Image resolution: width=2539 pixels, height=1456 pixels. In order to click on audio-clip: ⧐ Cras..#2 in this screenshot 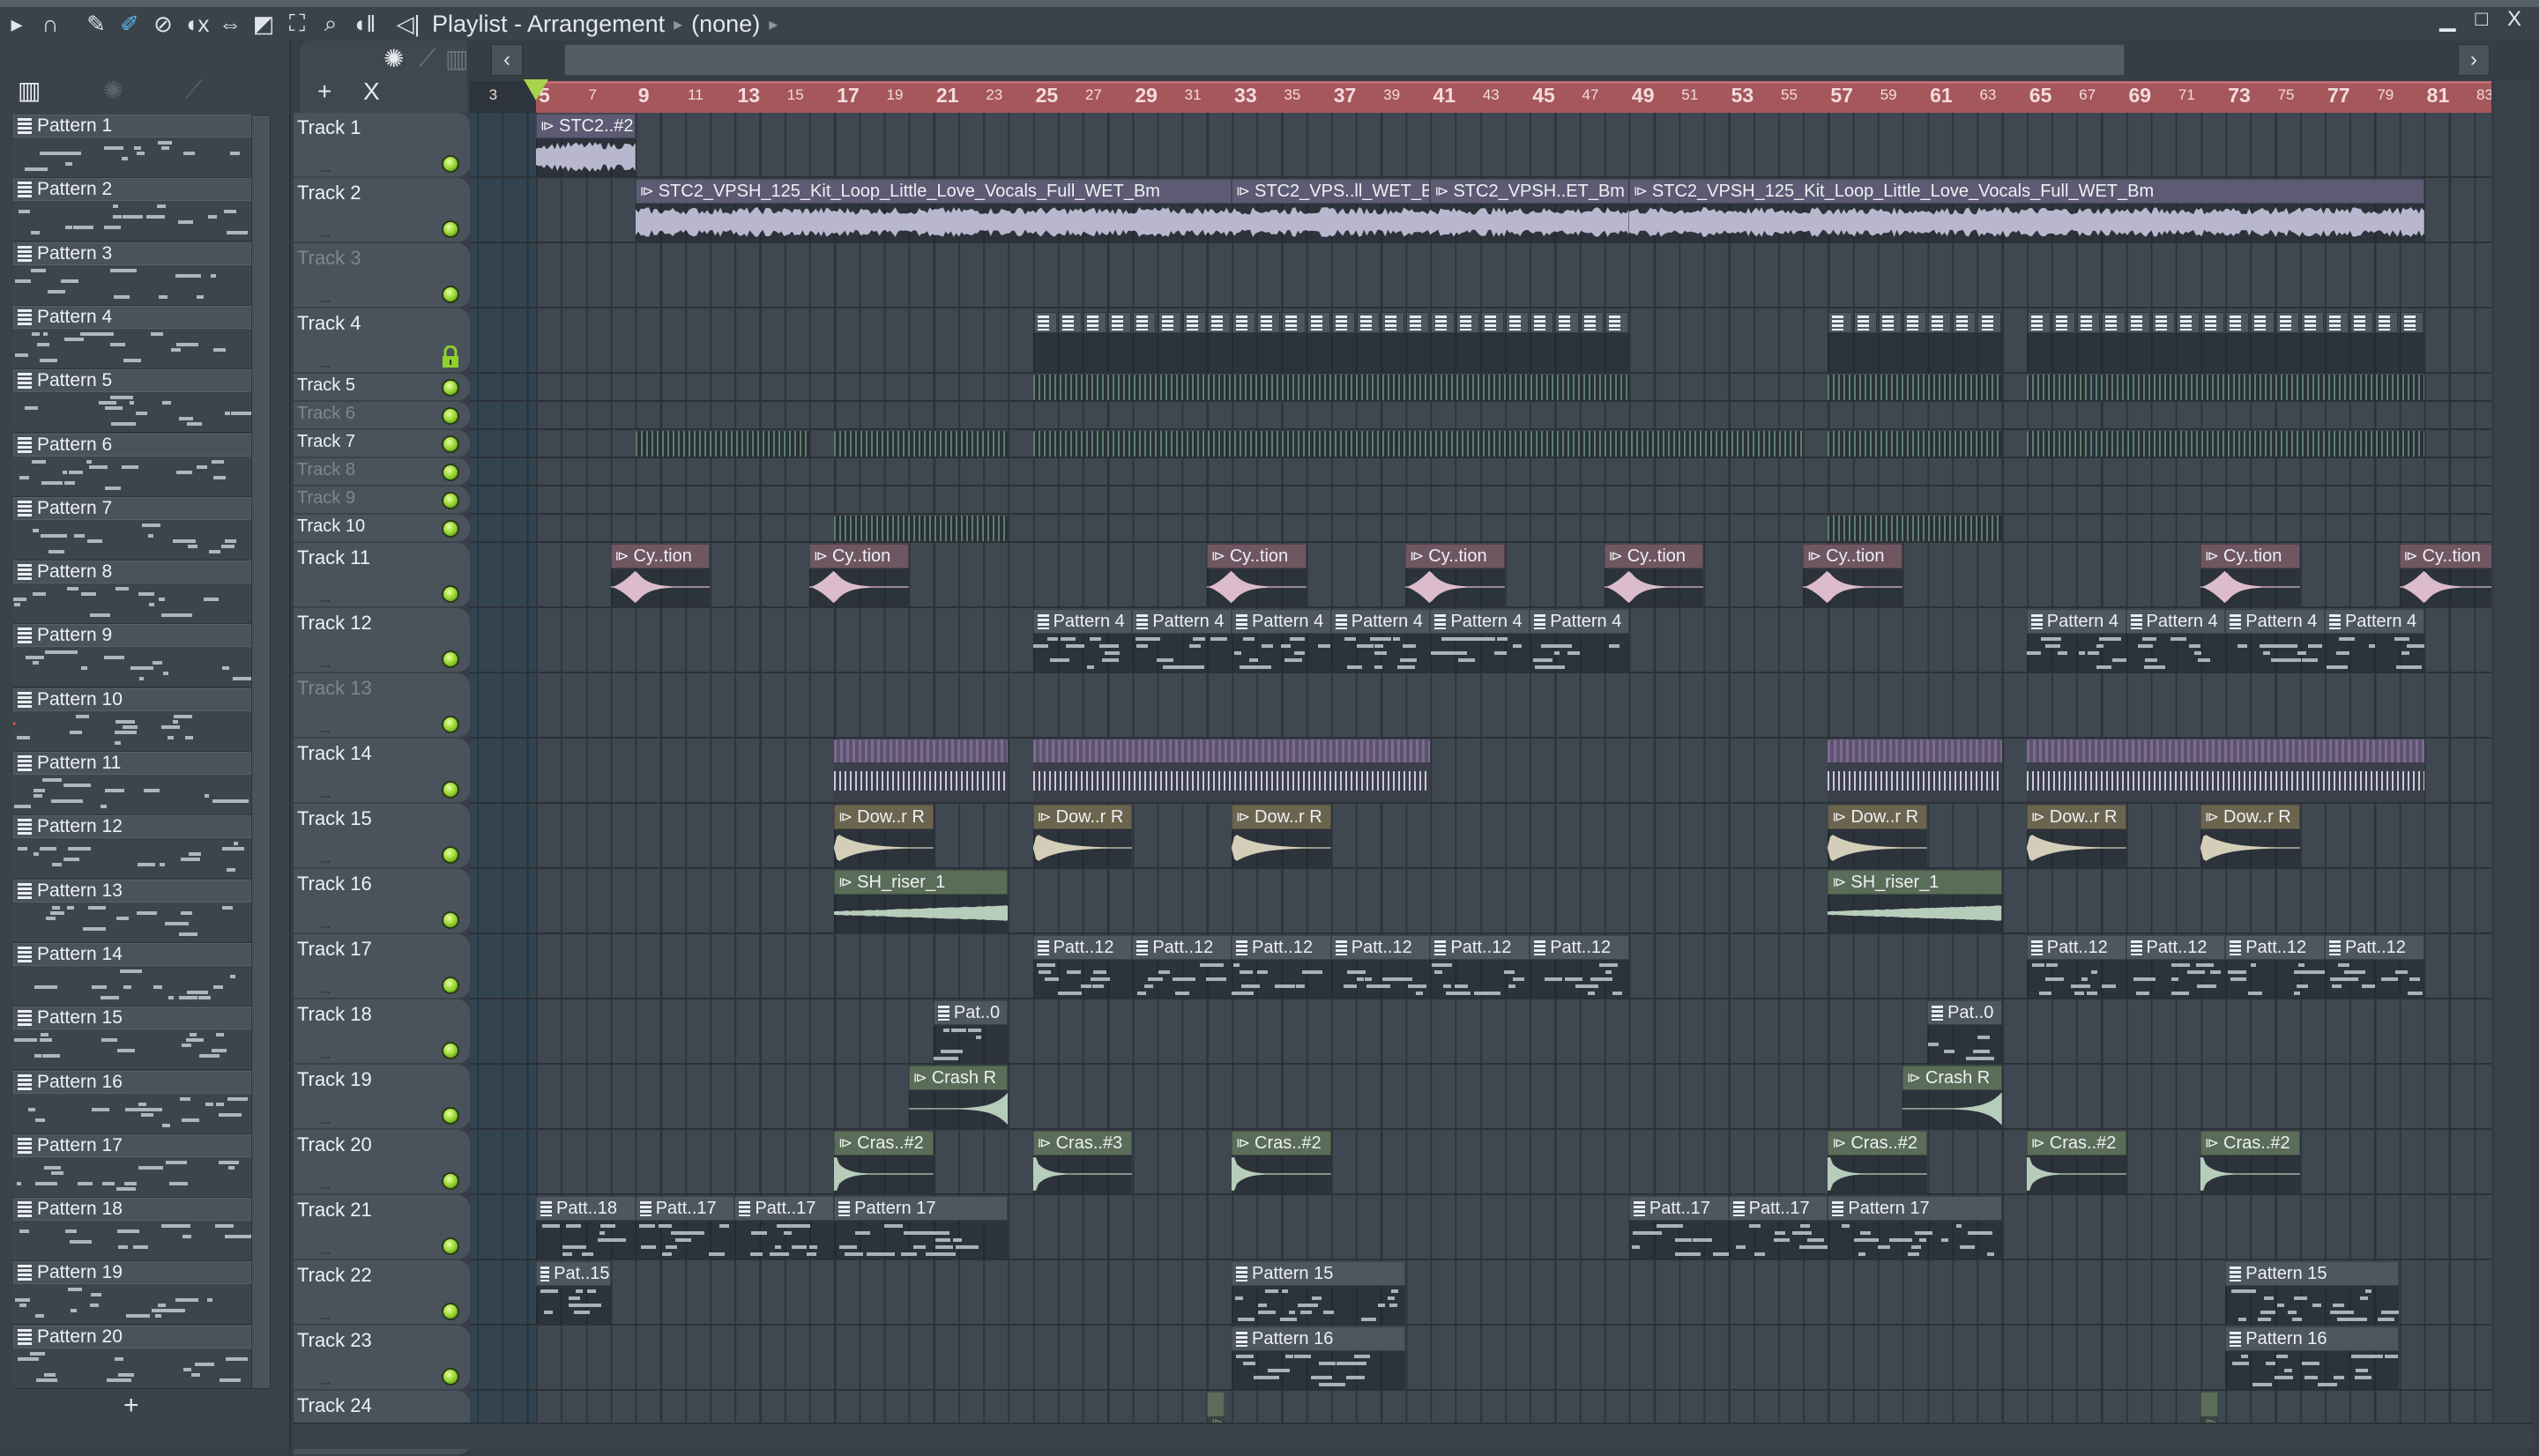, I will do `click(2250, 1162)`.